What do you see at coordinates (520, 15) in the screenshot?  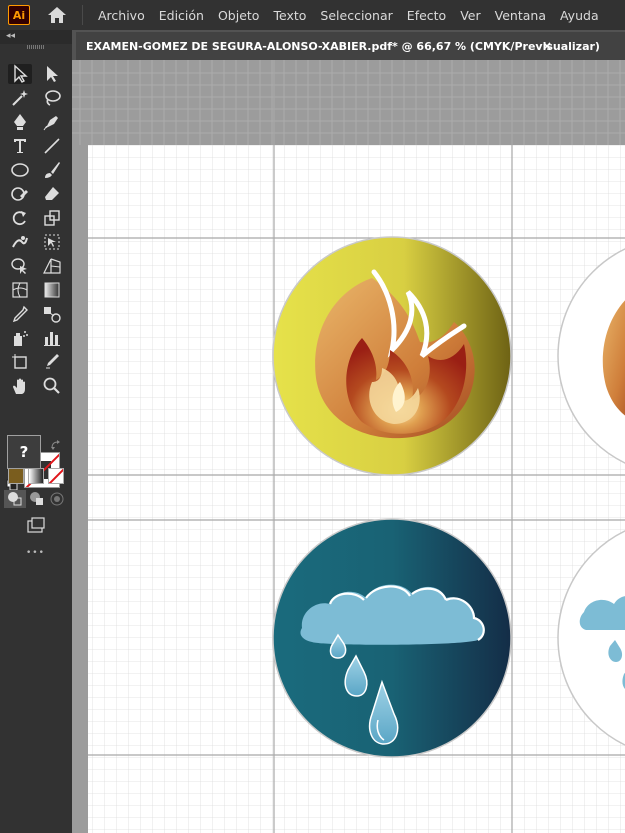 I see `menu-ventana: Ventana` at bounding box center [520, 15].